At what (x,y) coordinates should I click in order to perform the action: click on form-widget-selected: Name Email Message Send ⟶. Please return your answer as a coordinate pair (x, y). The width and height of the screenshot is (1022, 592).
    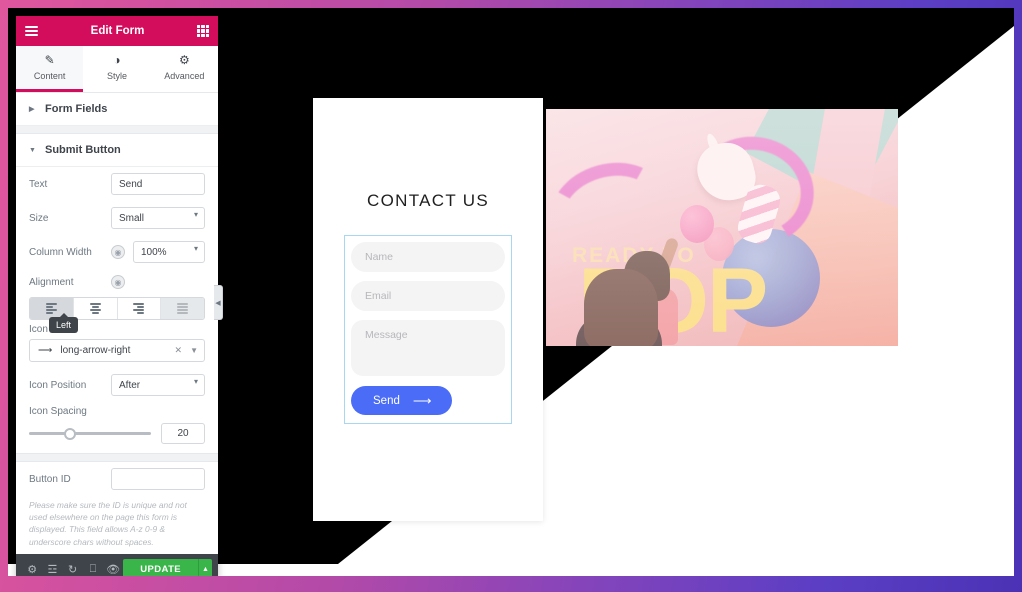
    Looking at the image, I should click on (428, 329).